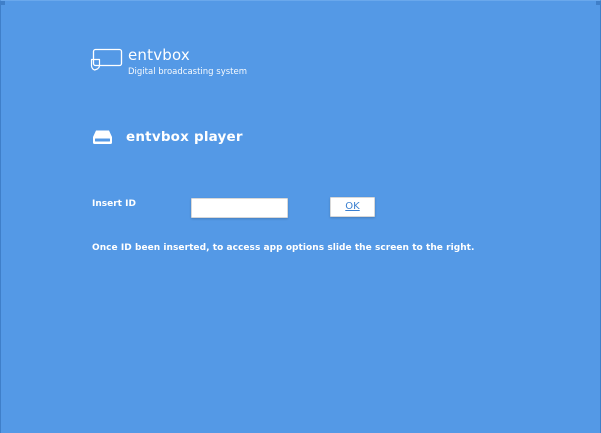 The height and width of the screenshot is (433, 601). I want to click on brand-header: entvbox Digital broadcasting system, so click(168, 62).